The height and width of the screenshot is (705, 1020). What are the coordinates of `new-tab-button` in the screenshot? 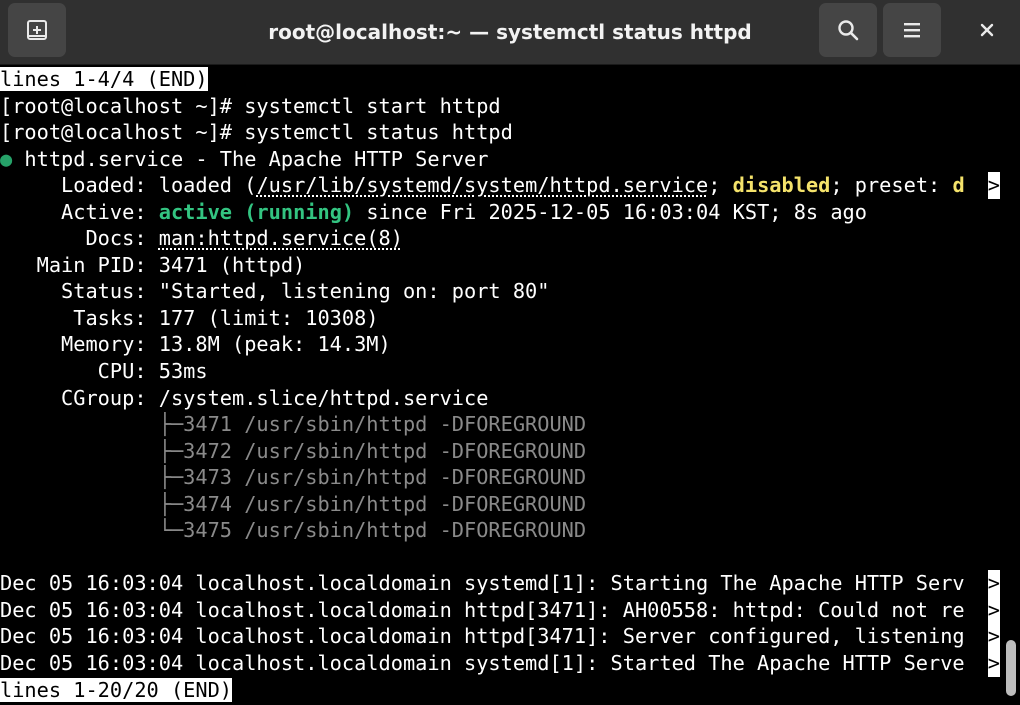 It's located at (37, 30).